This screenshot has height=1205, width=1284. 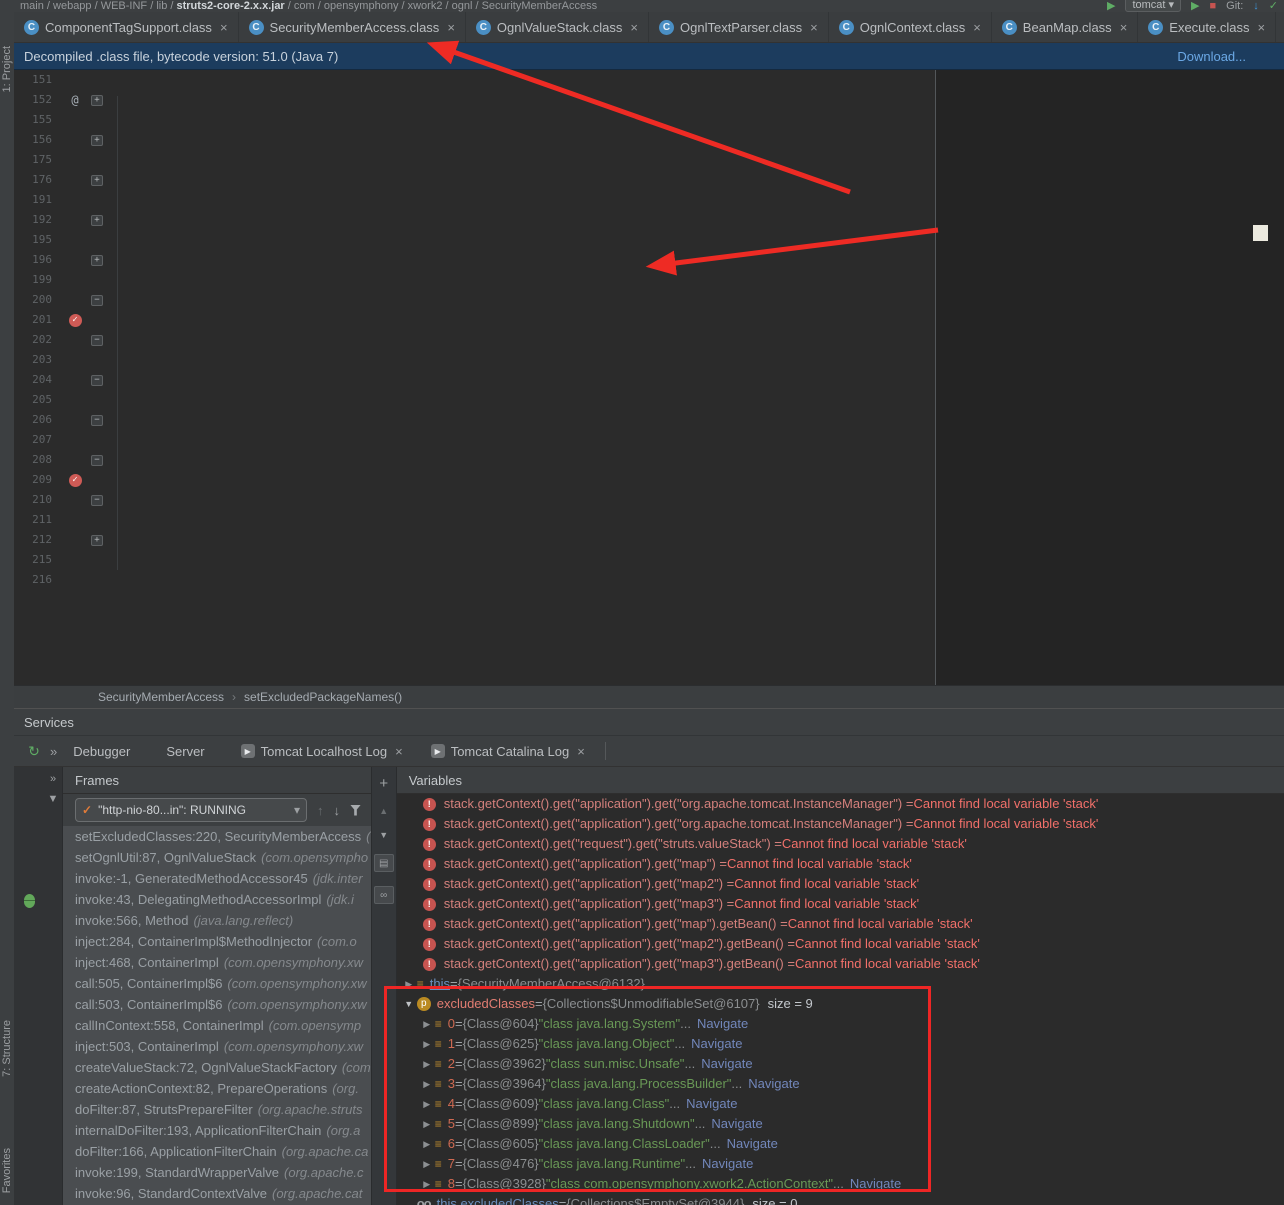 What do you see at coordinates (38, 440) in the screenshot?
I see `line-number: 207` at bounding box center [38, 440].